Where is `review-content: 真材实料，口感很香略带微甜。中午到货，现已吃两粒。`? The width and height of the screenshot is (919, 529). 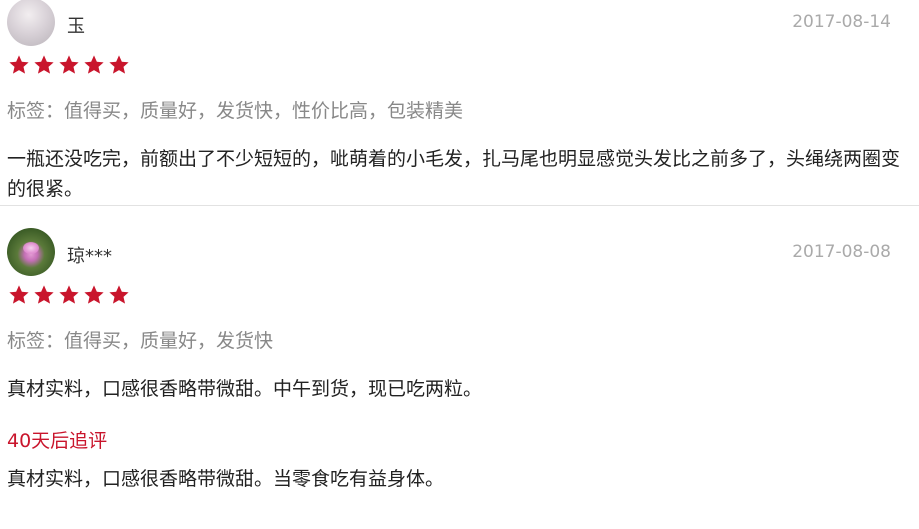 review-content: 真材实料，口感很香略带微甜。中午到货，现已吃两粒。 is located at coordinates (245, 389).